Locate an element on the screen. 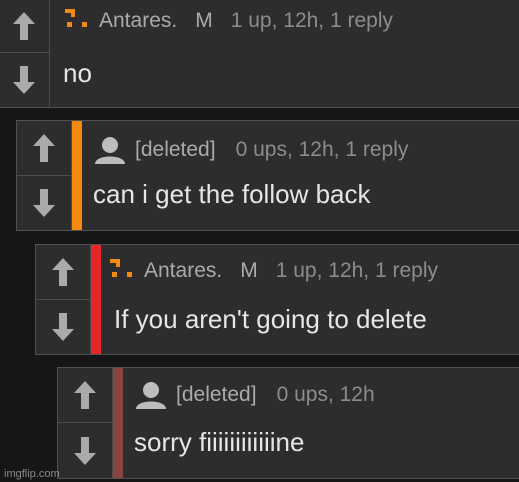 This screenshot has width=519, height=482. comment-body: no is located at coordinates (77, 73).